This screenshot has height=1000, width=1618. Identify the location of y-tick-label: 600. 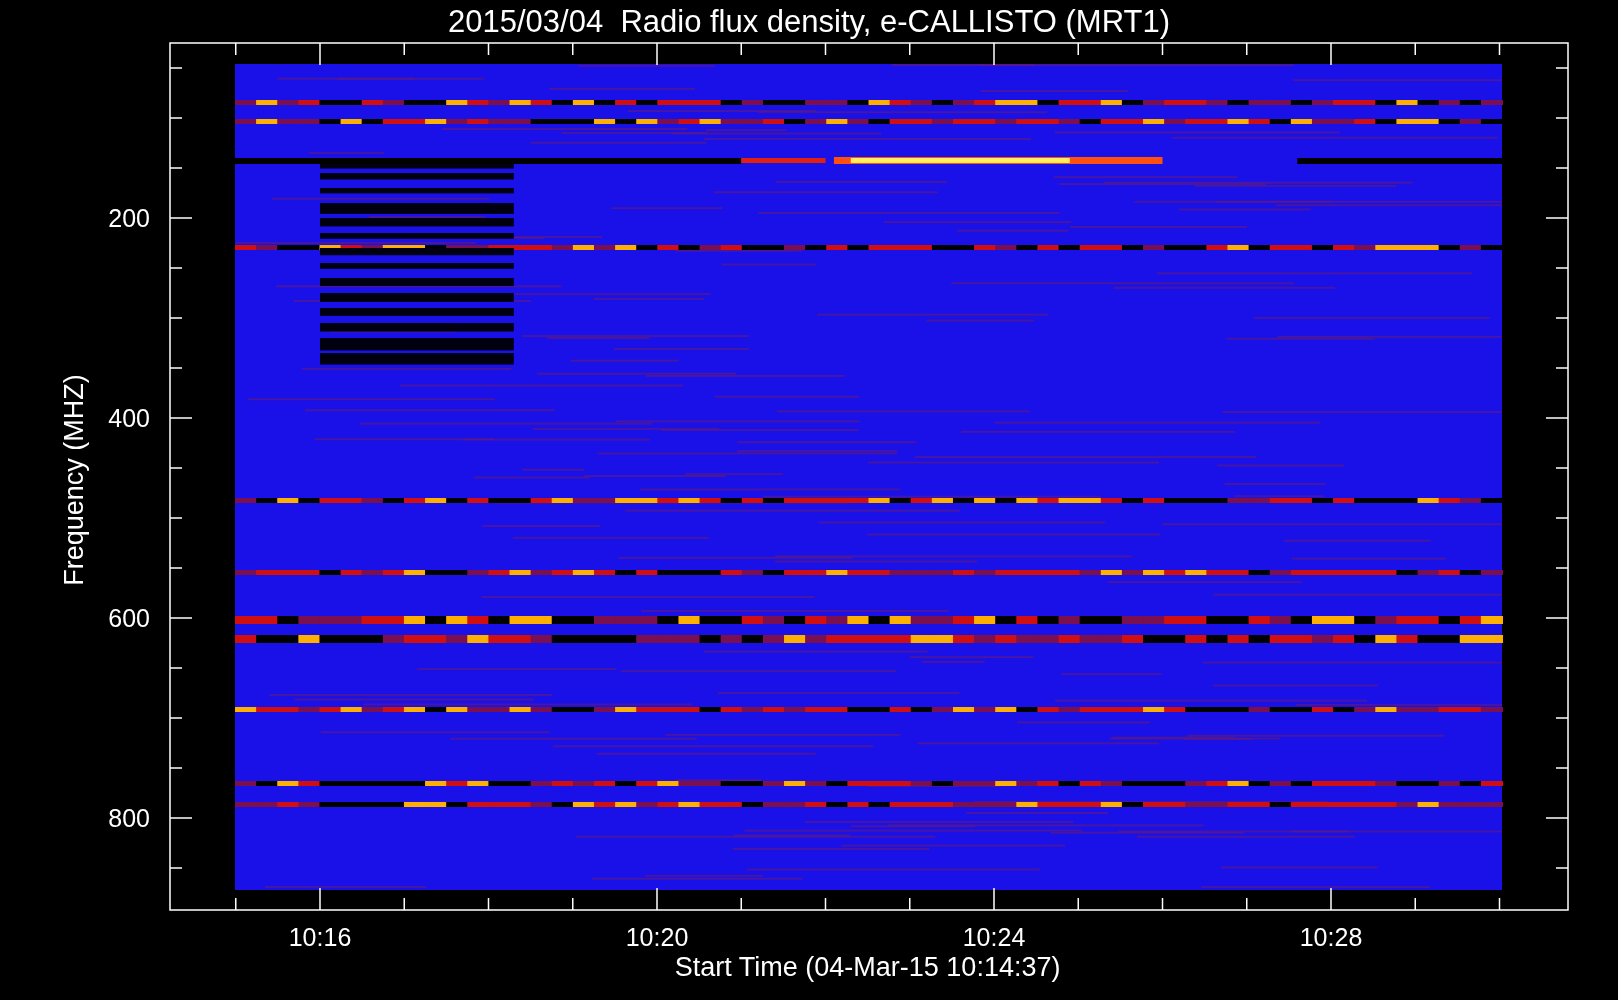
(129, 618).